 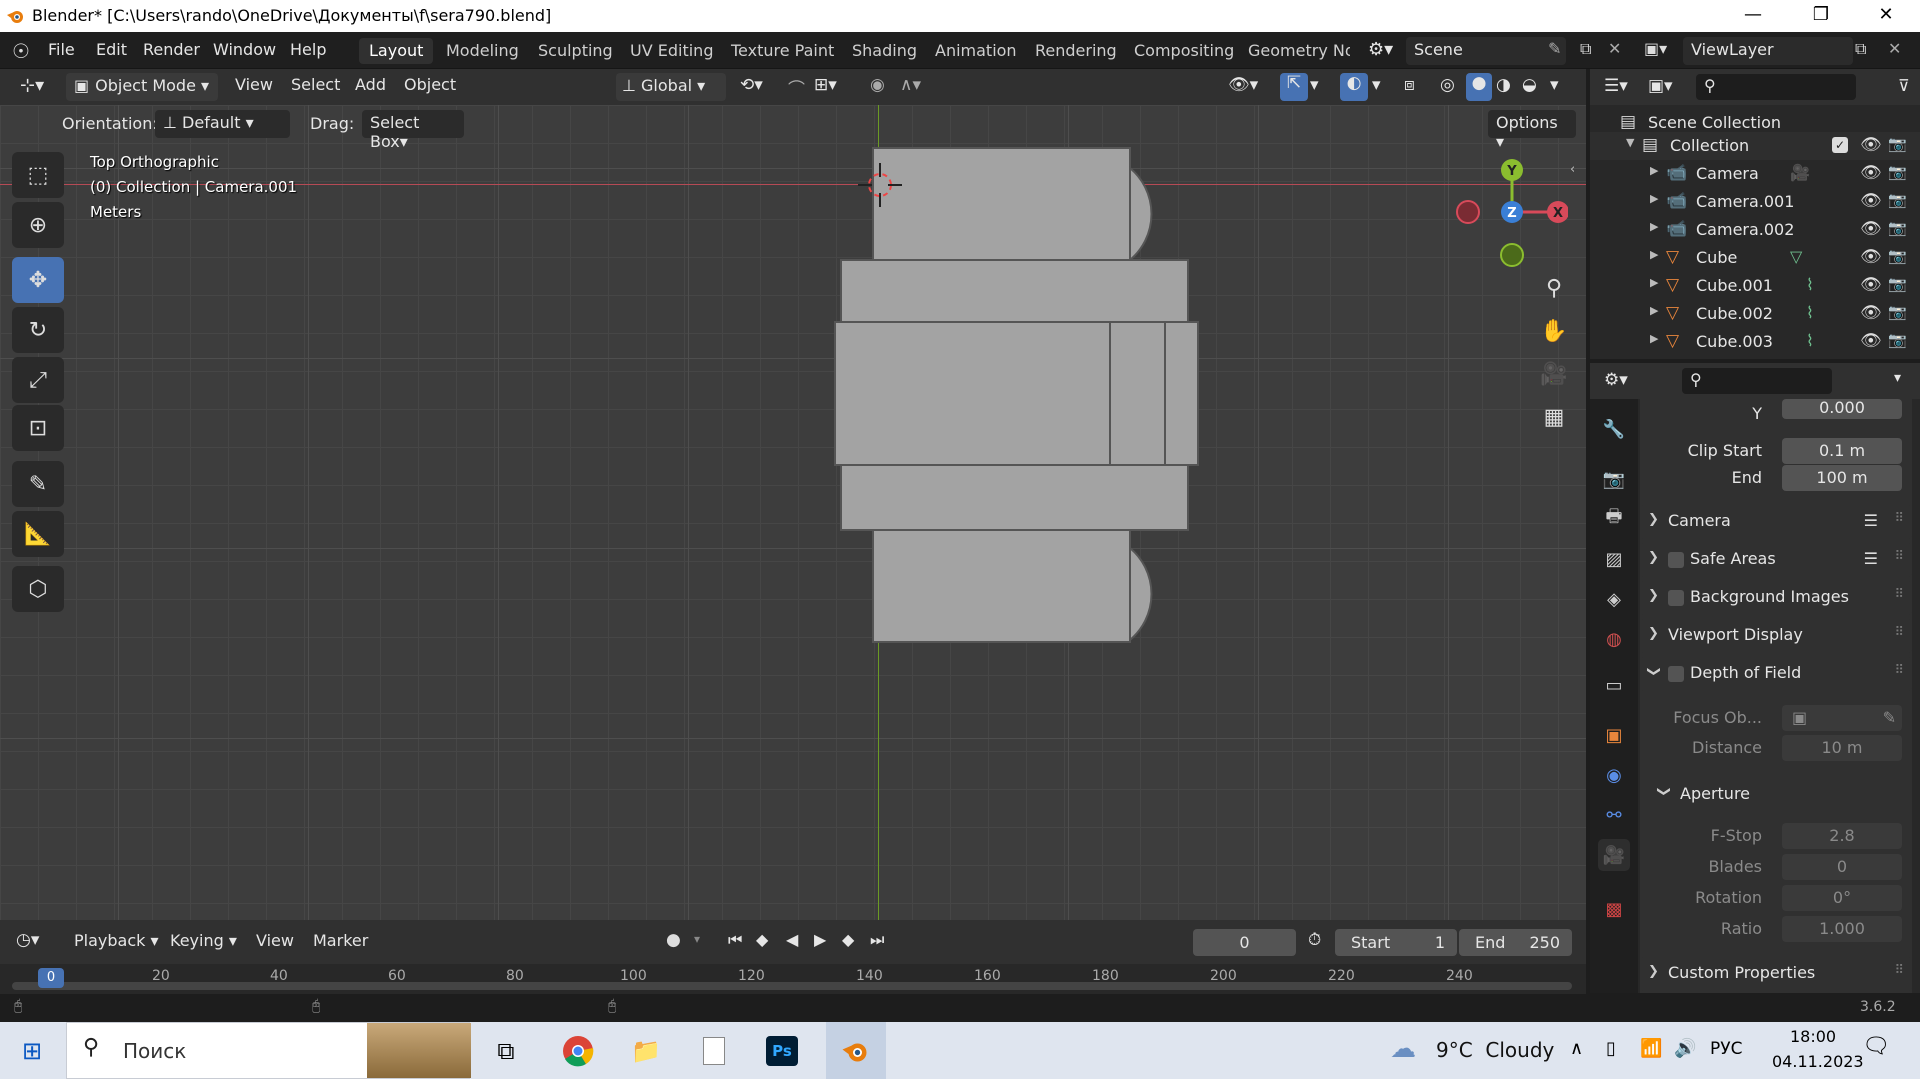 I want to click on outliner-search-input: ⚲, so click(x=1776, y=87).